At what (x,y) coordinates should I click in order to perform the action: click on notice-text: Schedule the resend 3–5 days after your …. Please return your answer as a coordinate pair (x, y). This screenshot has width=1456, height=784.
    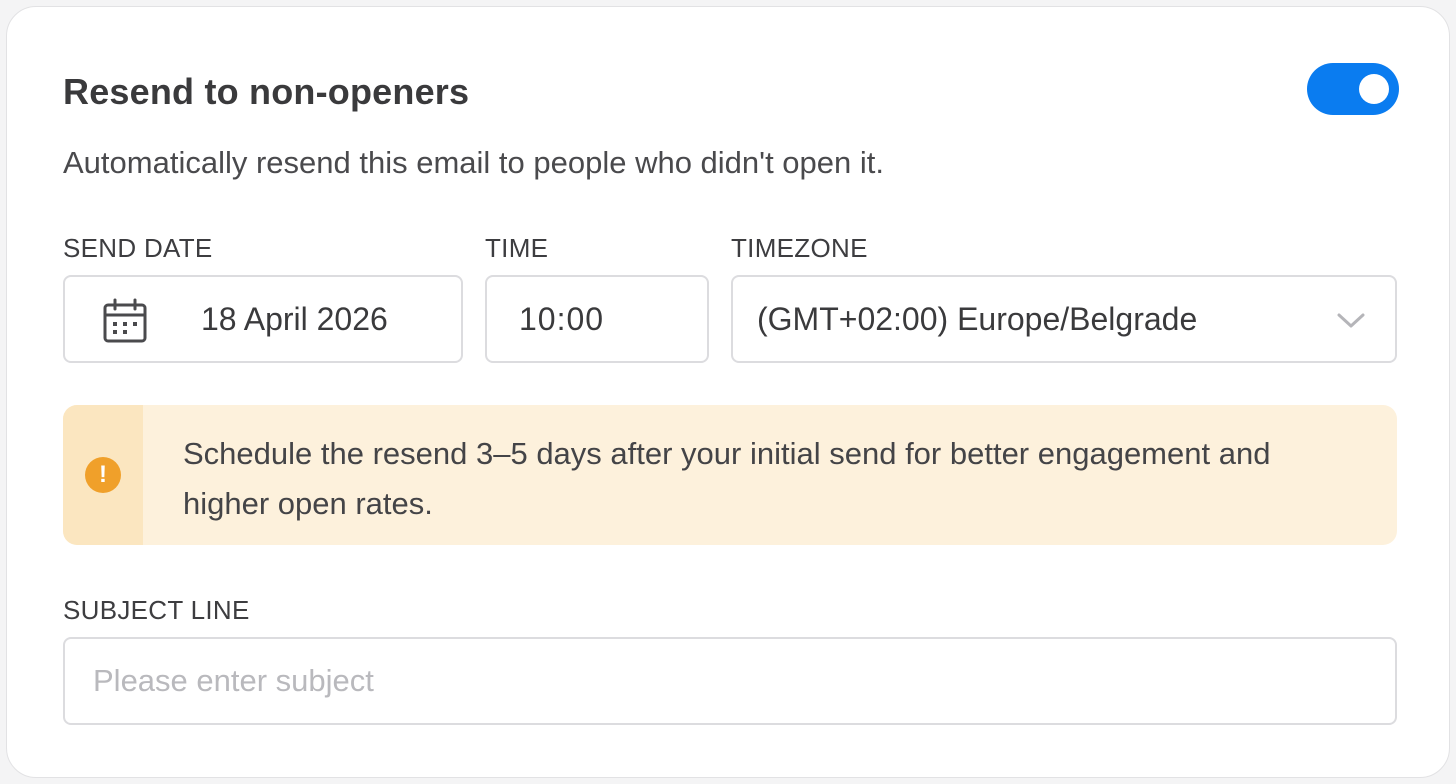
    Looking at the image, I should click on (727, 478).